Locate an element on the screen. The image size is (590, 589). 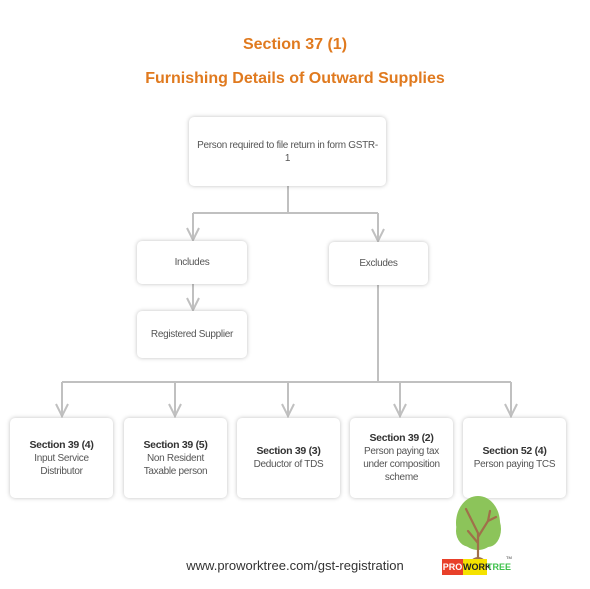
exclusion-desc: Non Resident Taxable person is located at coordinates (175, 464).